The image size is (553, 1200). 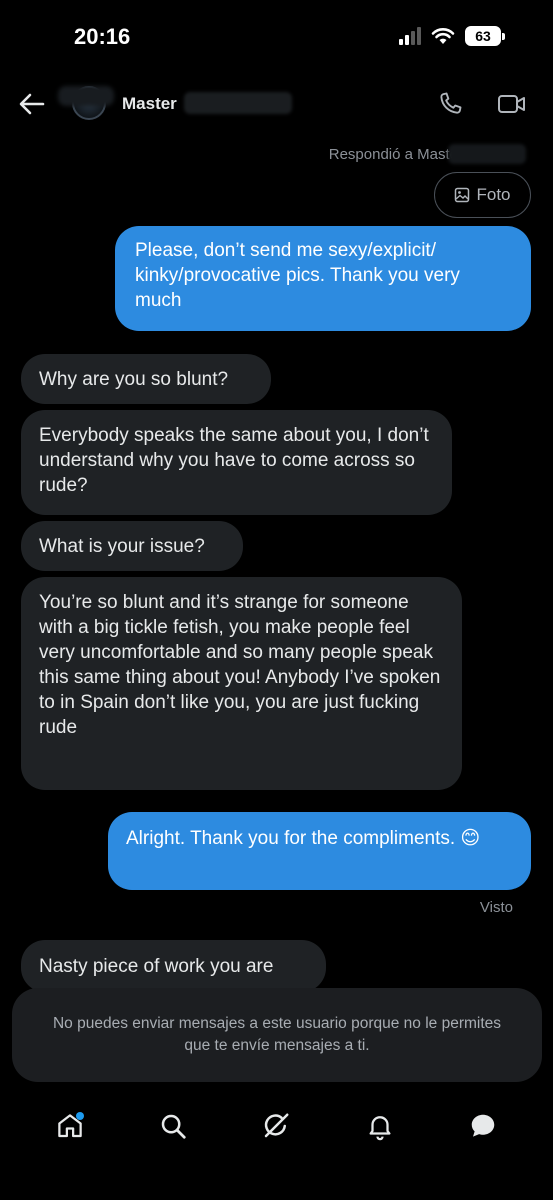 I want to click on notification-dot, so click(x=79, y=1116).